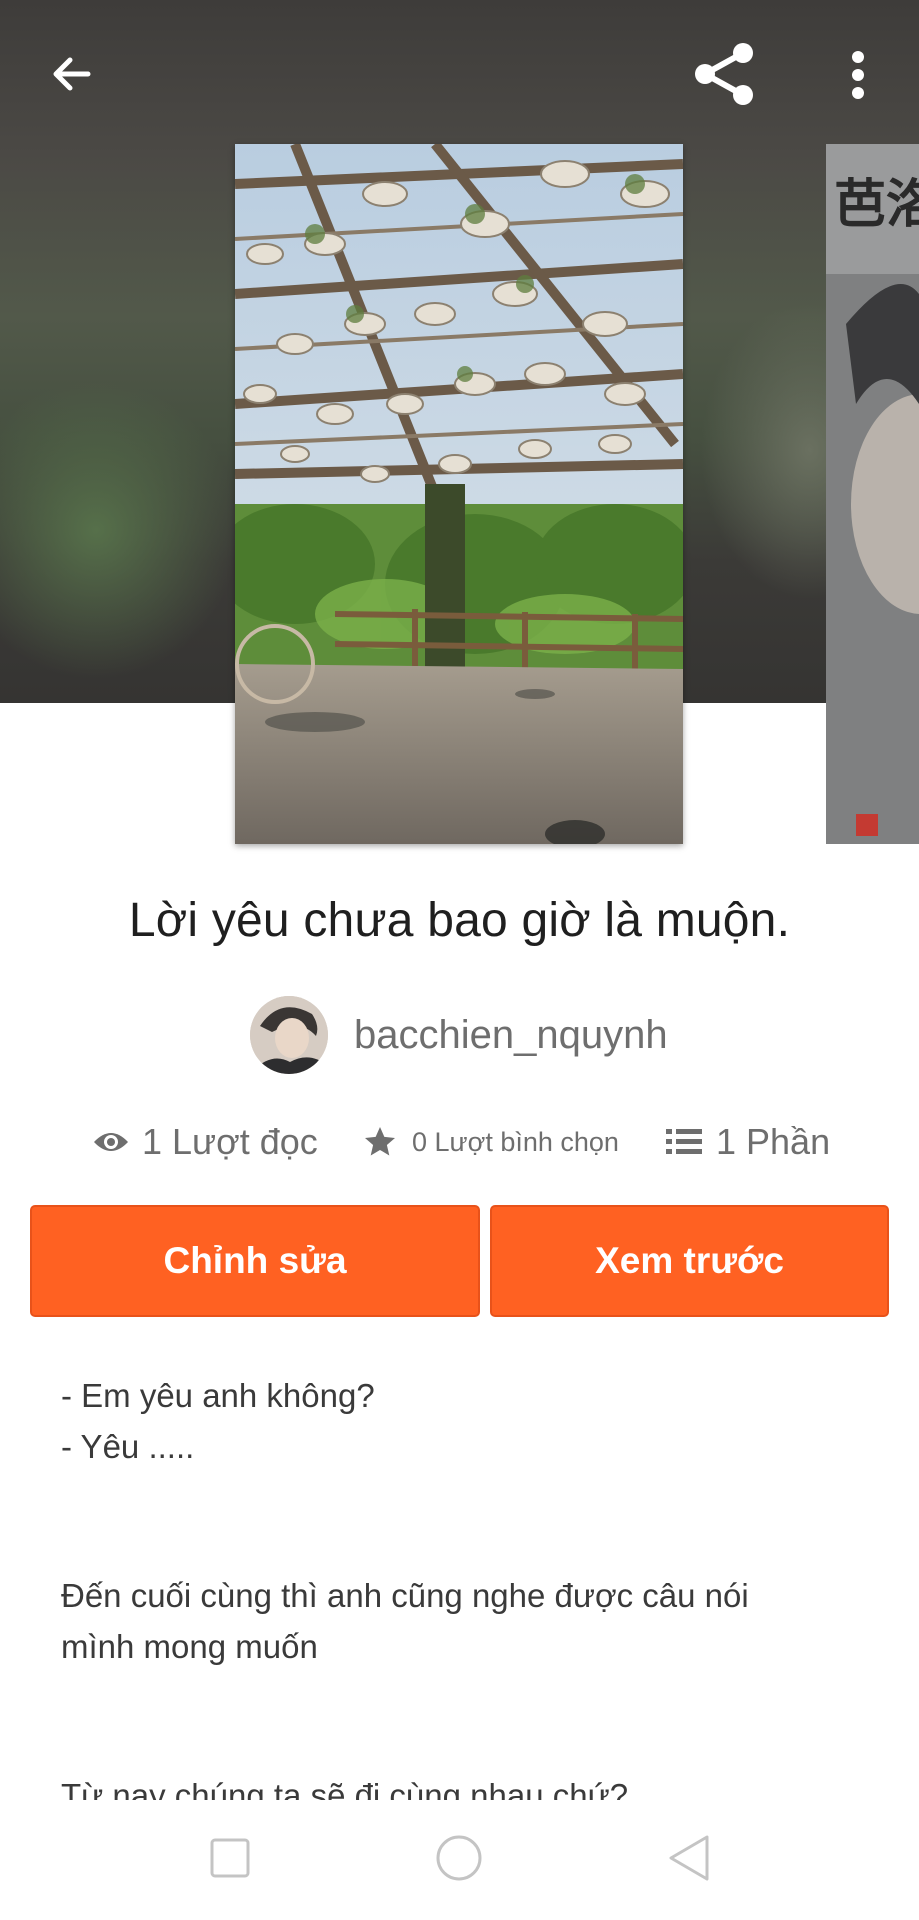  I want to click on arrow-left-icon, so click(72, 74).